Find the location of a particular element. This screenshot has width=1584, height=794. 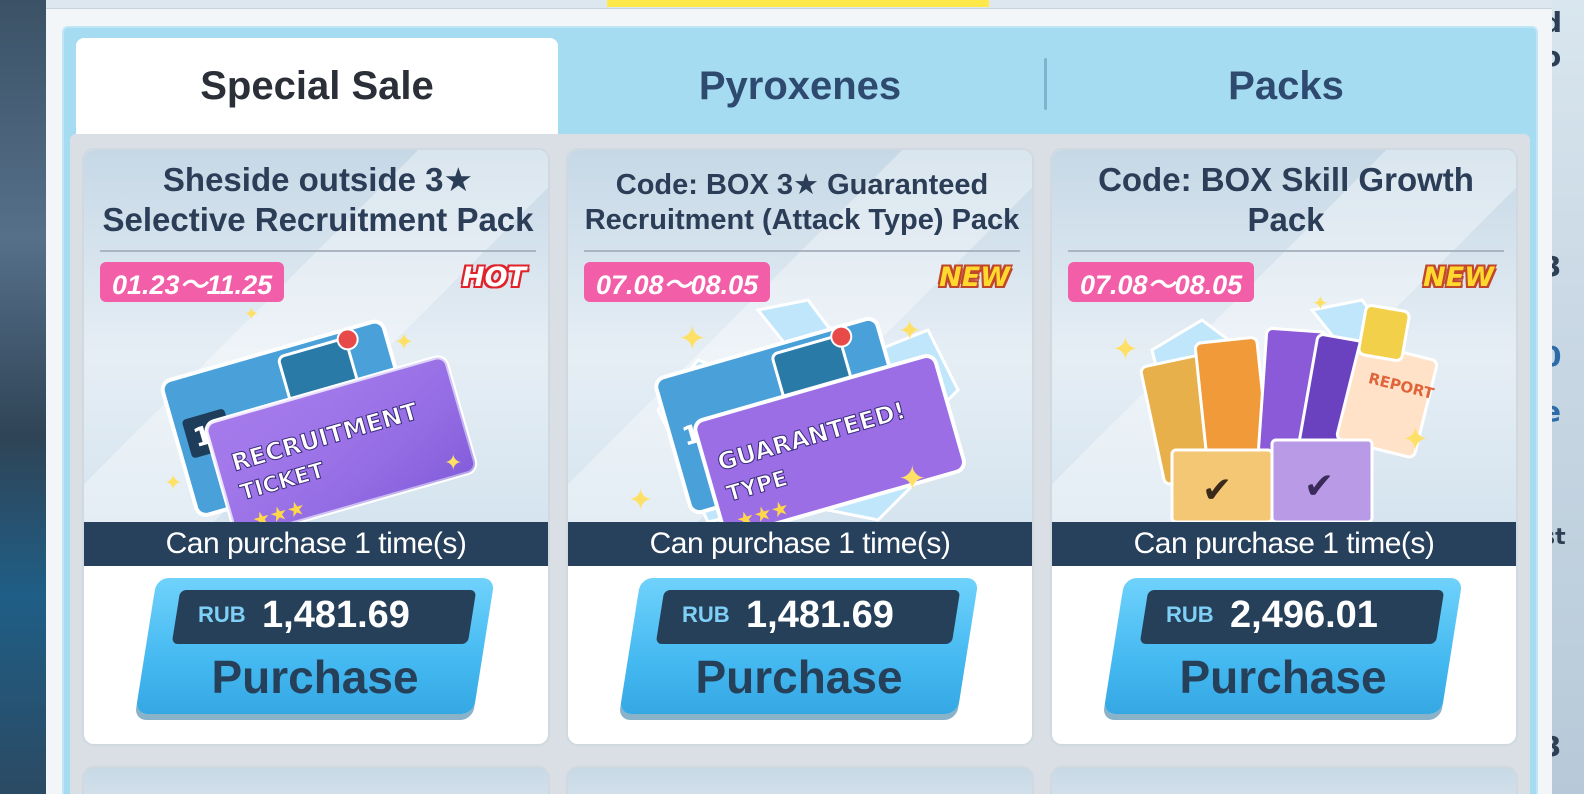

tab-special-sale: Special Sale is located at coordinates (317, 86).